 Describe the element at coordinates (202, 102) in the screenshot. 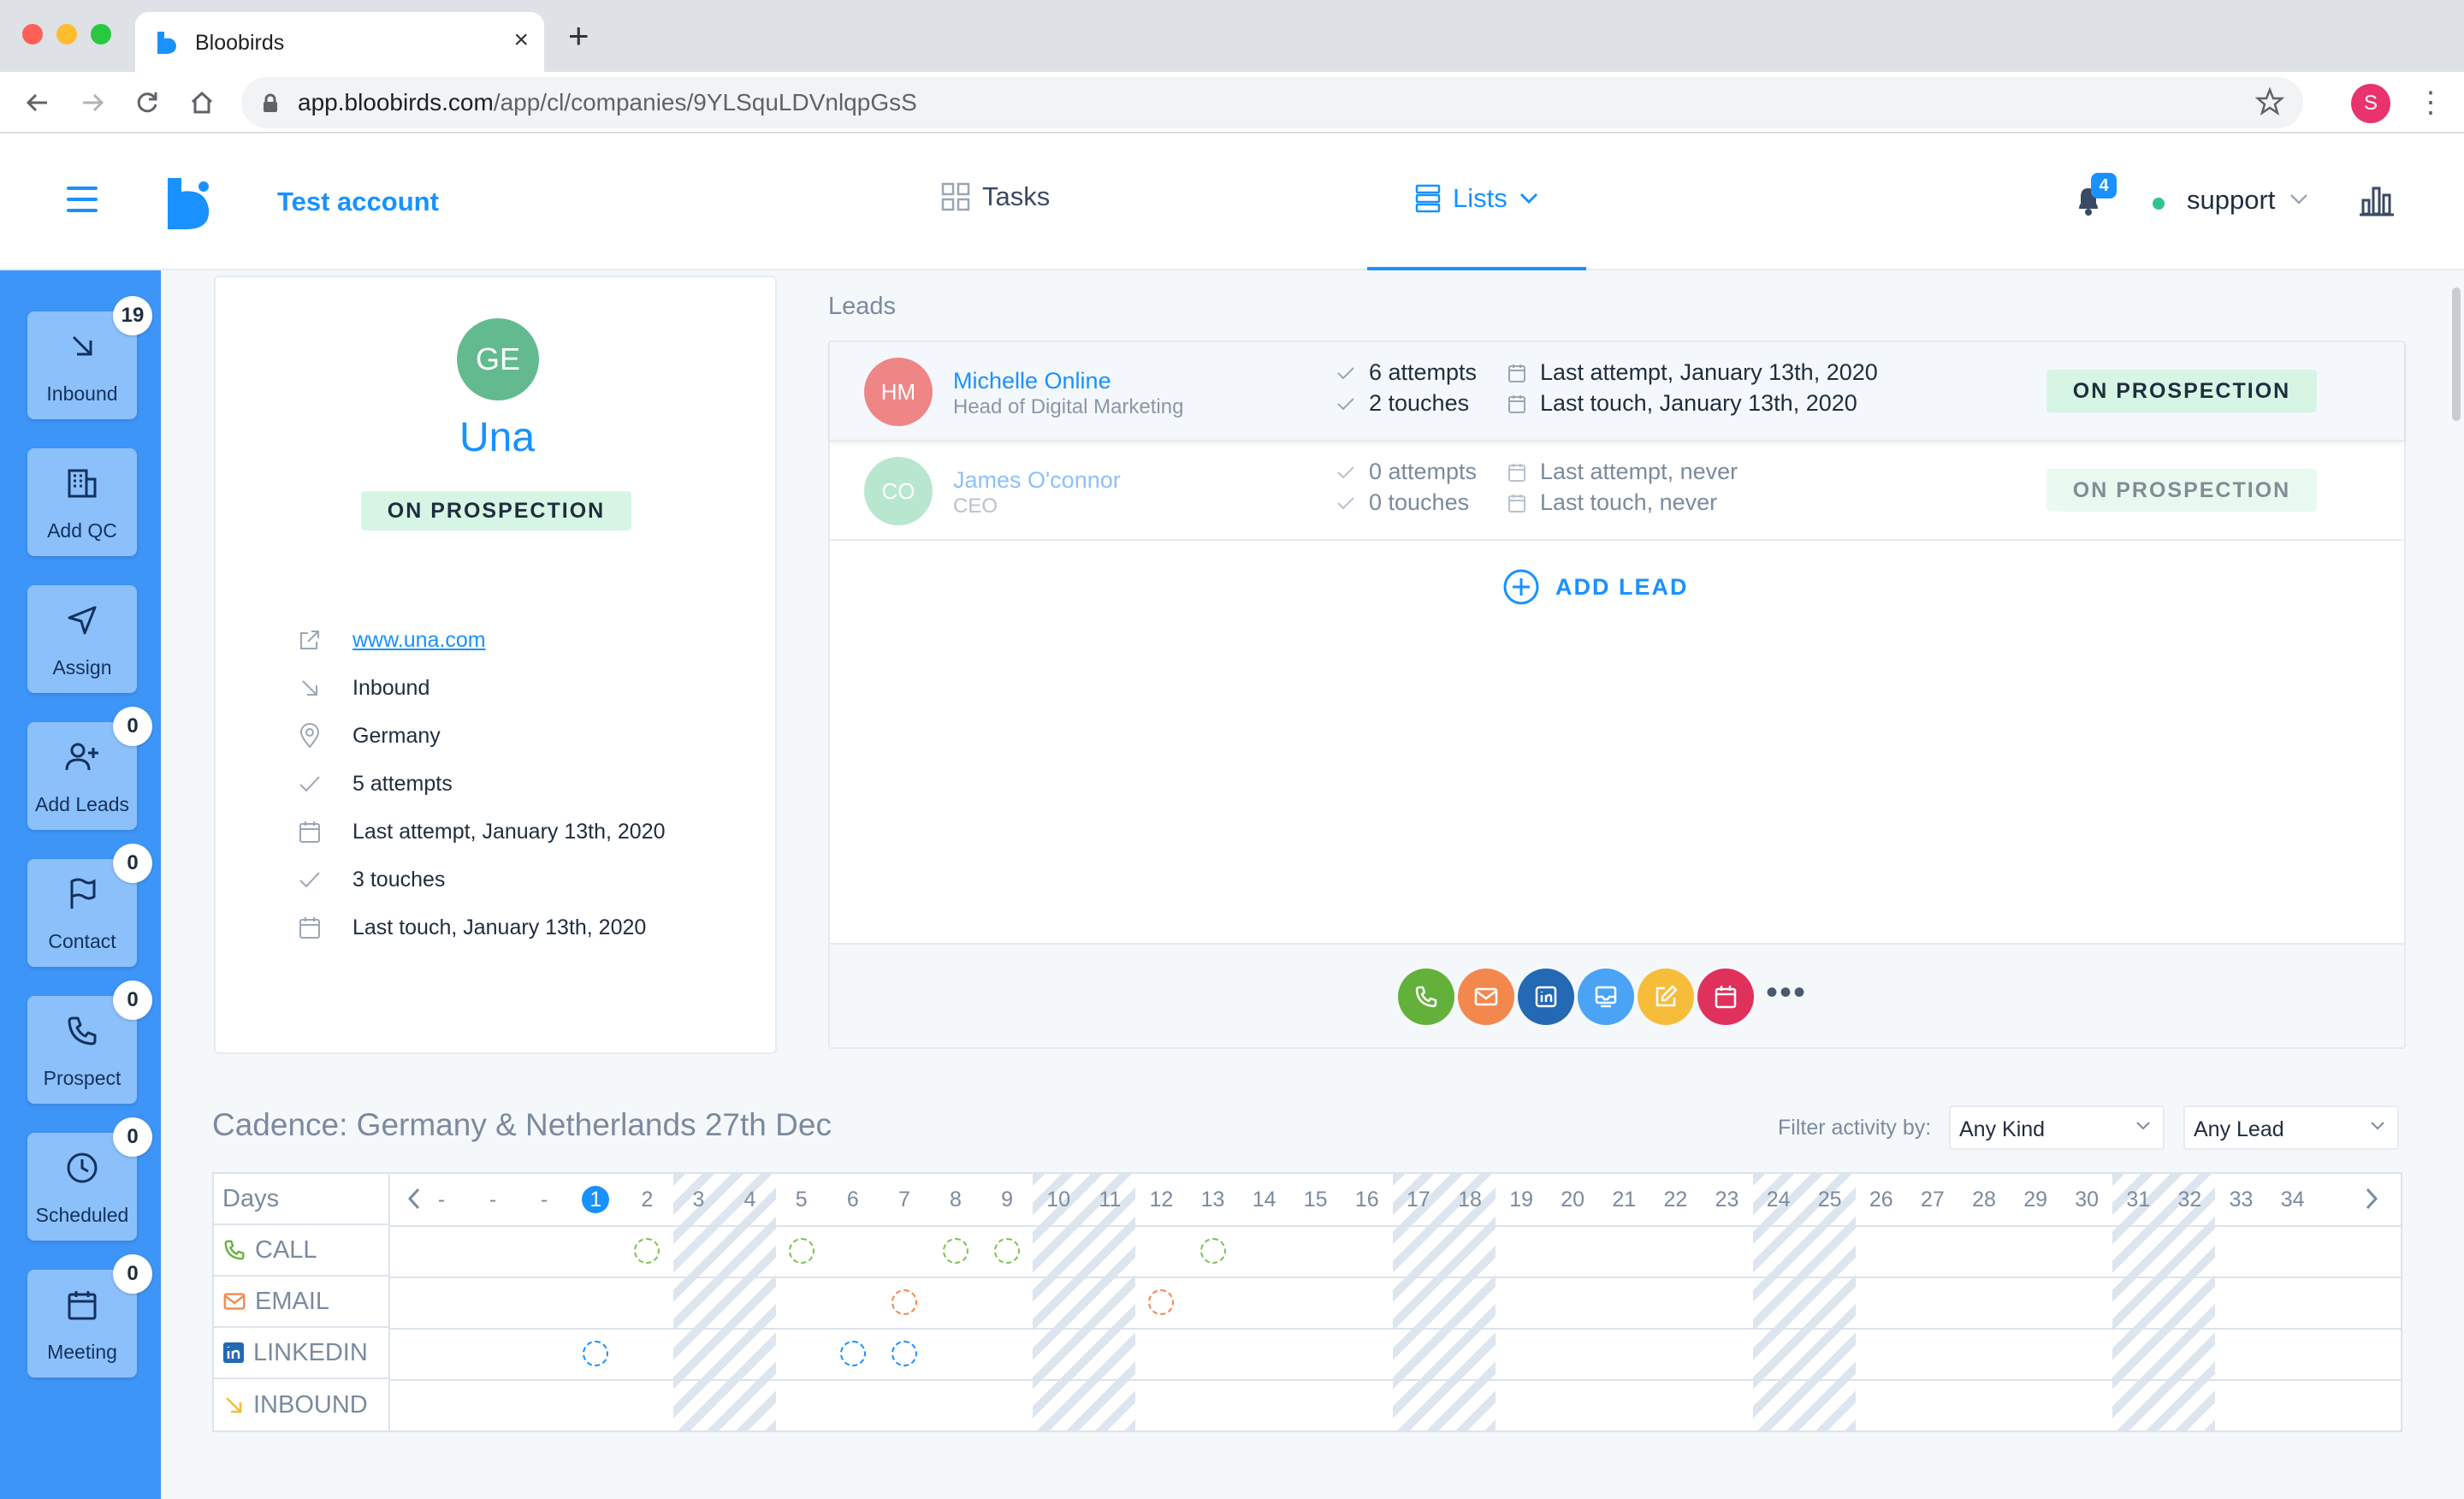

I see `home-icon` at that location.